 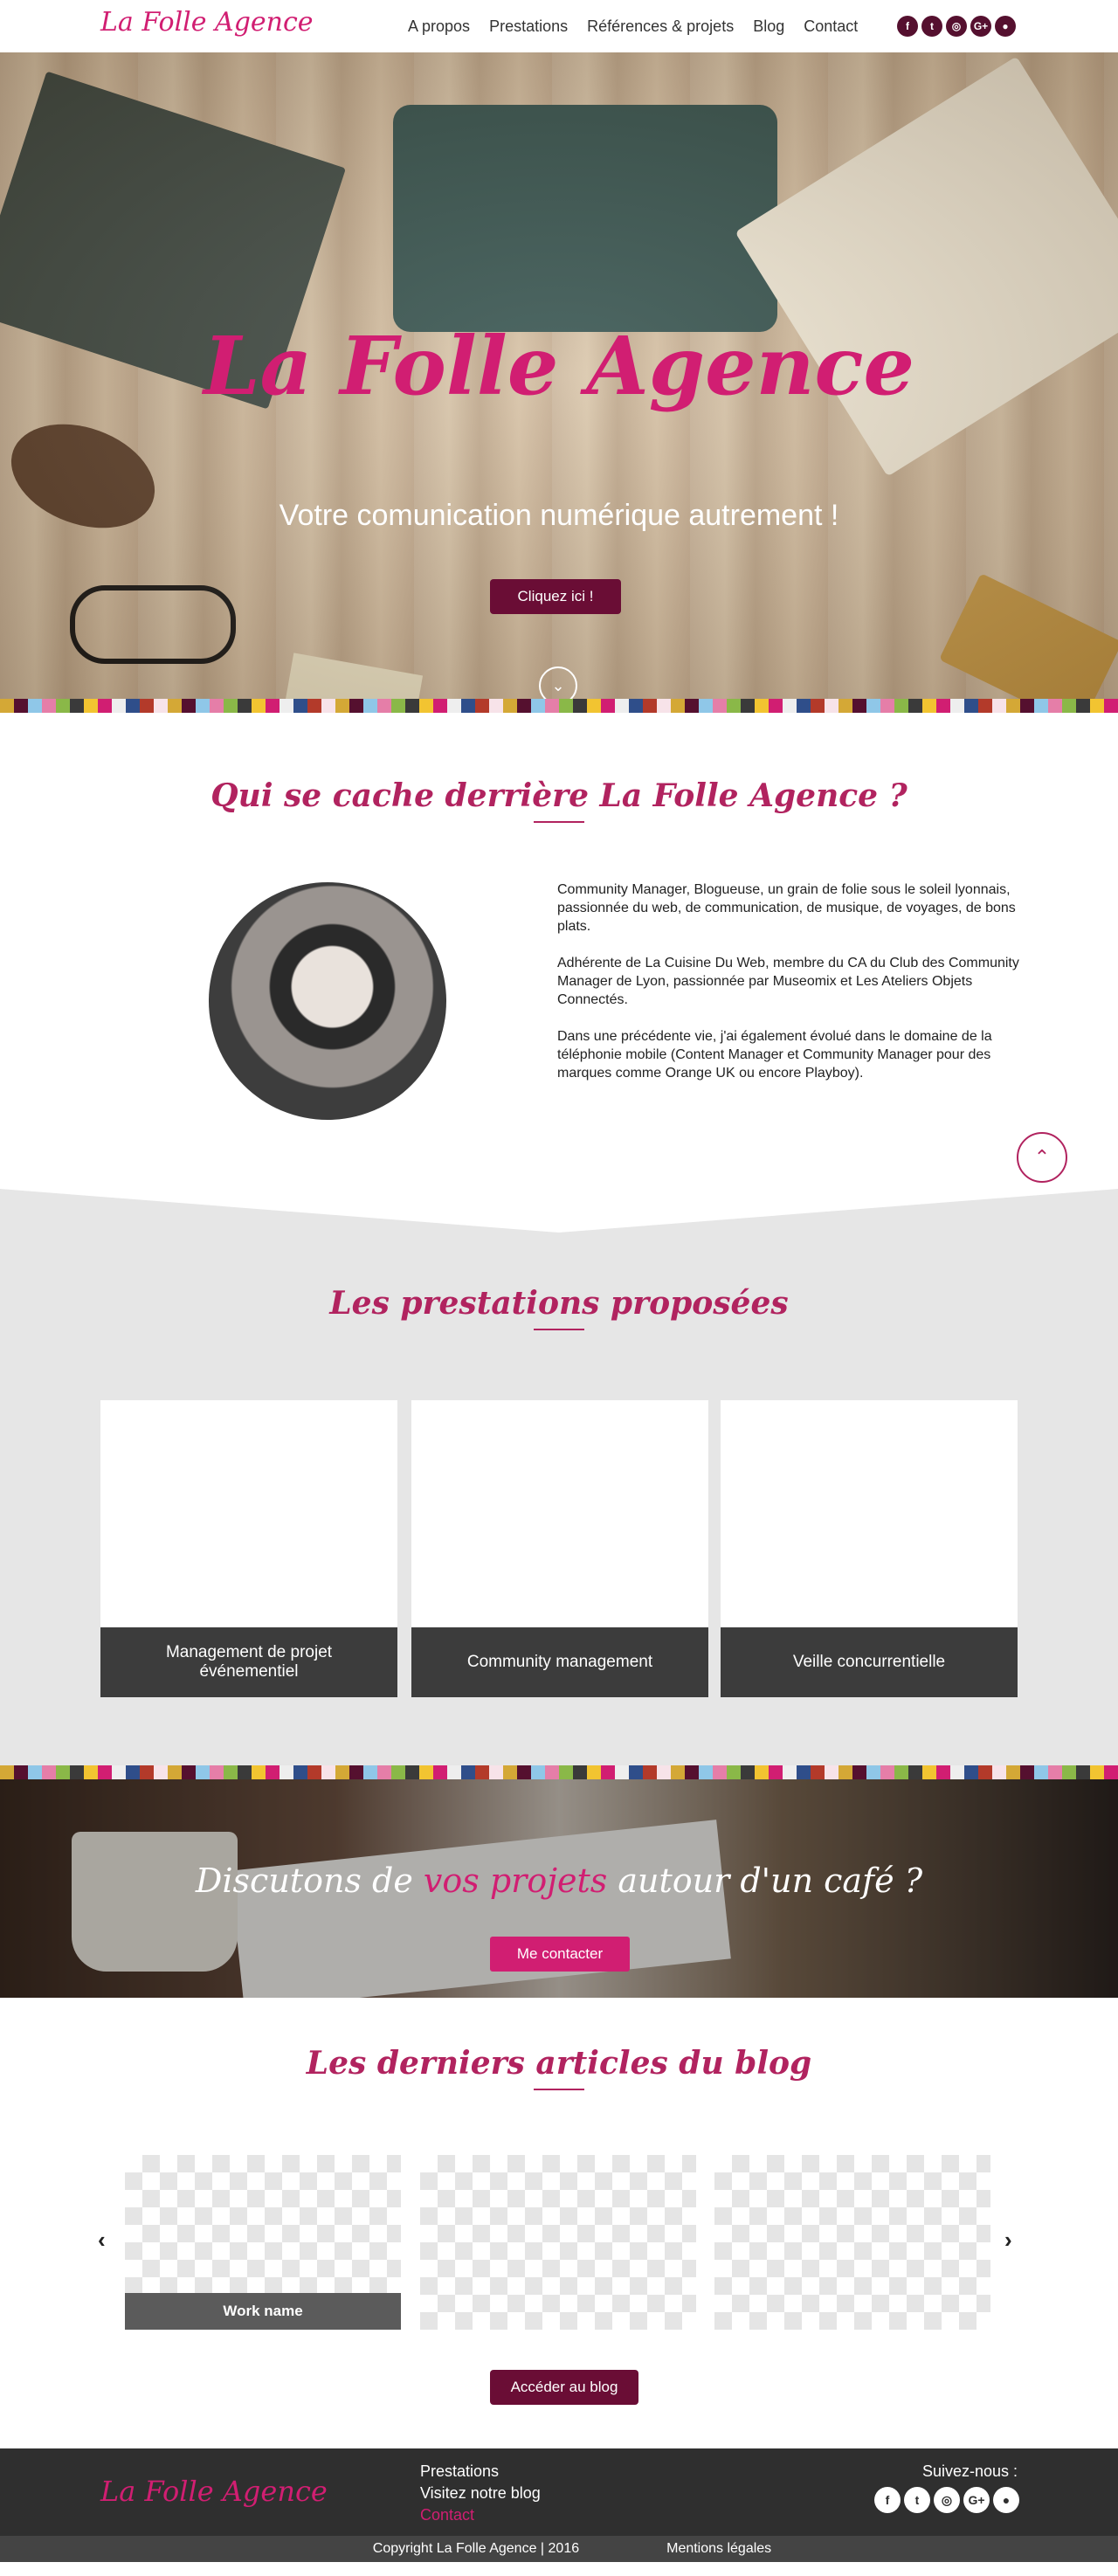 I want to click on hero-title: La Folle Agence, so click(x=559, y=366).